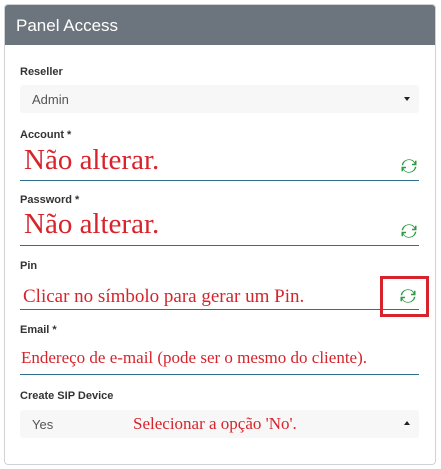 Image resolution: width=441 pixels, height=469 pixels. What do you see at coordinates (219, 99) in the screenshot?
I see `reseller-select: Admin` at bounding box center [219, 99].